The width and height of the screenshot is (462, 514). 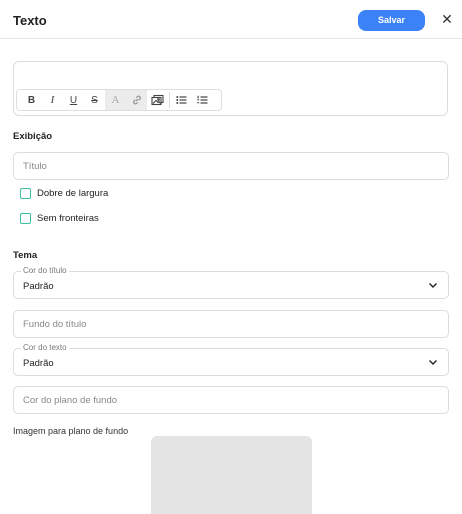 I want to click on text-color-select: Cor do texto Padrão, so click(x=231, y=359).